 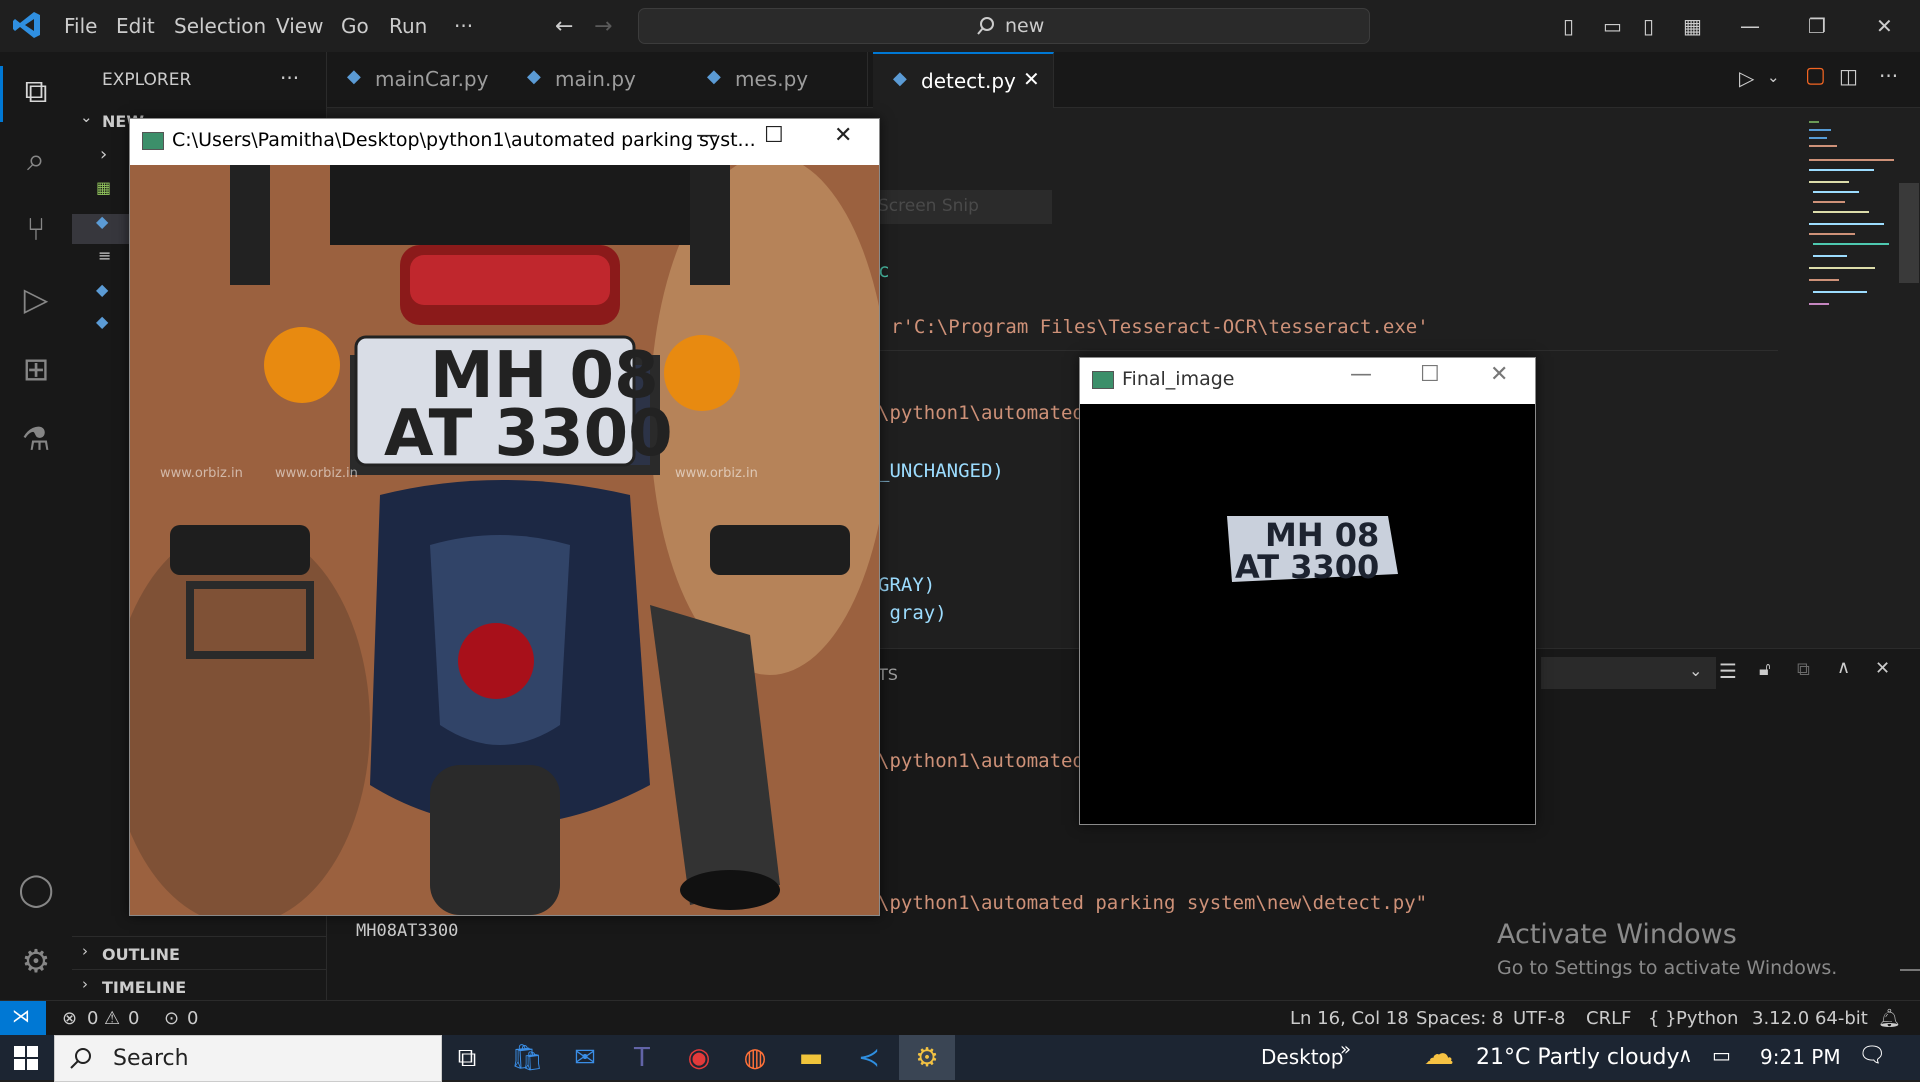 I want to click on menu-more: ···, so click(x=463, y=26).